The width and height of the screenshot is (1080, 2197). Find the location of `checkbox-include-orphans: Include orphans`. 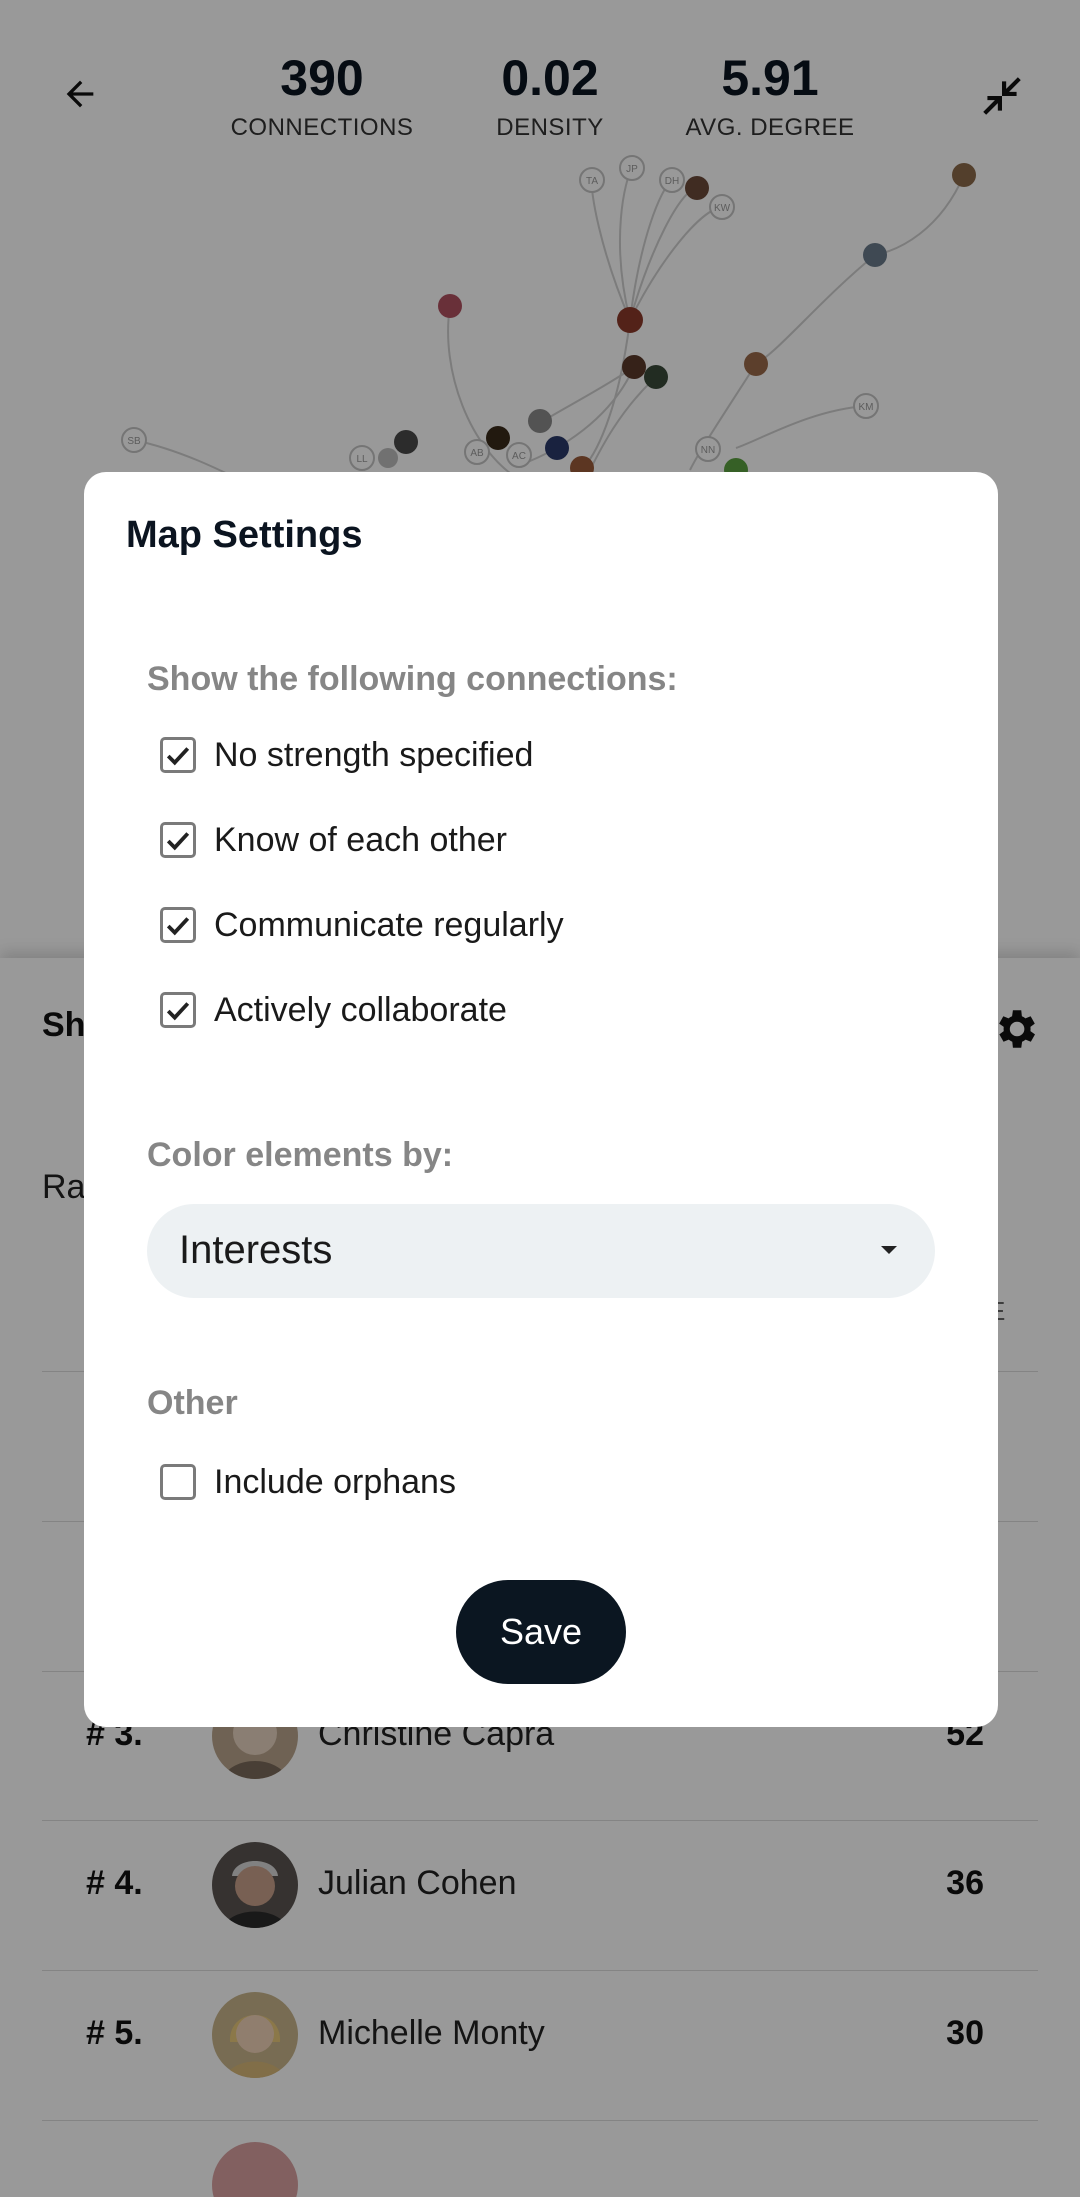

checkbox-include-orphans: Include orphans is located at coordinates (308, 1482).